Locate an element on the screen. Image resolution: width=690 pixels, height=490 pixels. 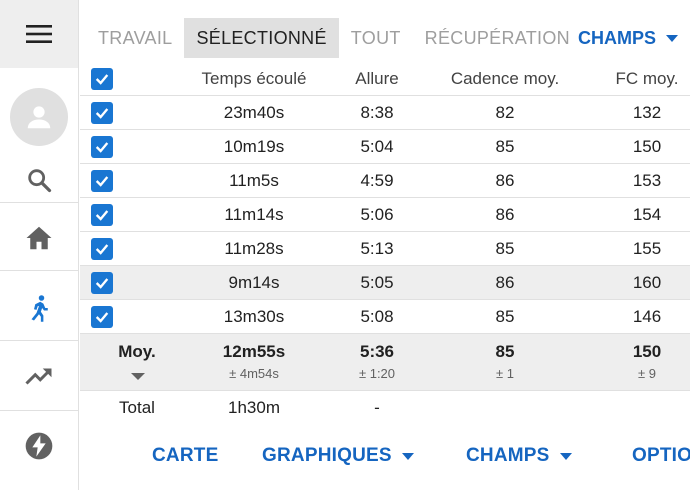
cell-hr: 146 is located at coordinates (647, 316).